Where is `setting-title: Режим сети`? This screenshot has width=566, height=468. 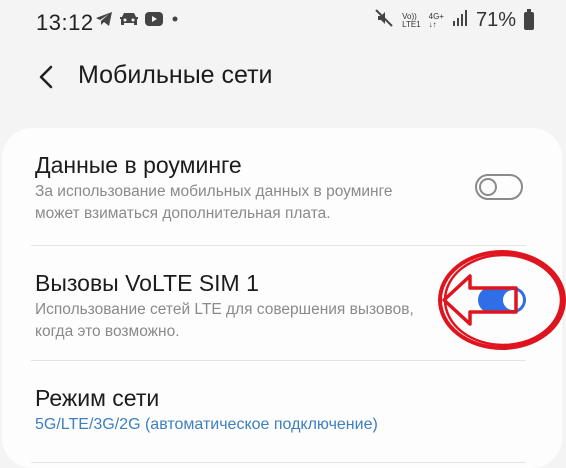
setting-title: Режим сети is located at coordinates (97, 398).